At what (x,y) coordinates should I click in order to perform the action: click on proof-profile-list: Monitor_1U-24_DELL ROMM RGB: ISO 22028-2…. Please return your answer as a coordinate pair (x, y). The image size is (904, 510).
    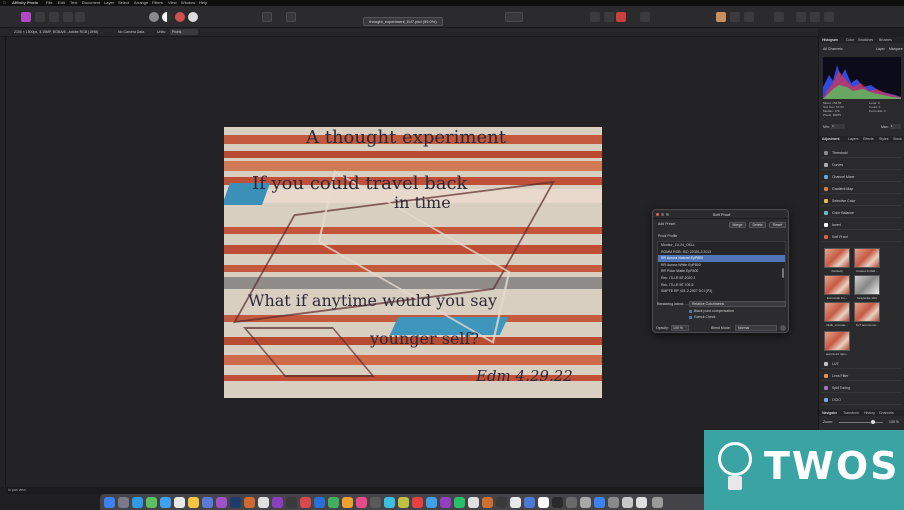
    Looking at the image, I should click on (721, 273).